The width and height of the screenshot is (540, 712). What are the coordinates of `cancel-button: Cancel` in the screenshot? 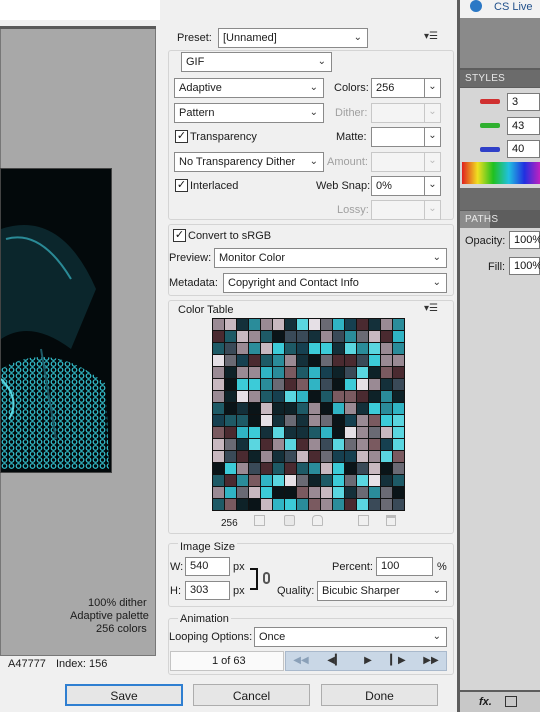 It's located at (251, 695).